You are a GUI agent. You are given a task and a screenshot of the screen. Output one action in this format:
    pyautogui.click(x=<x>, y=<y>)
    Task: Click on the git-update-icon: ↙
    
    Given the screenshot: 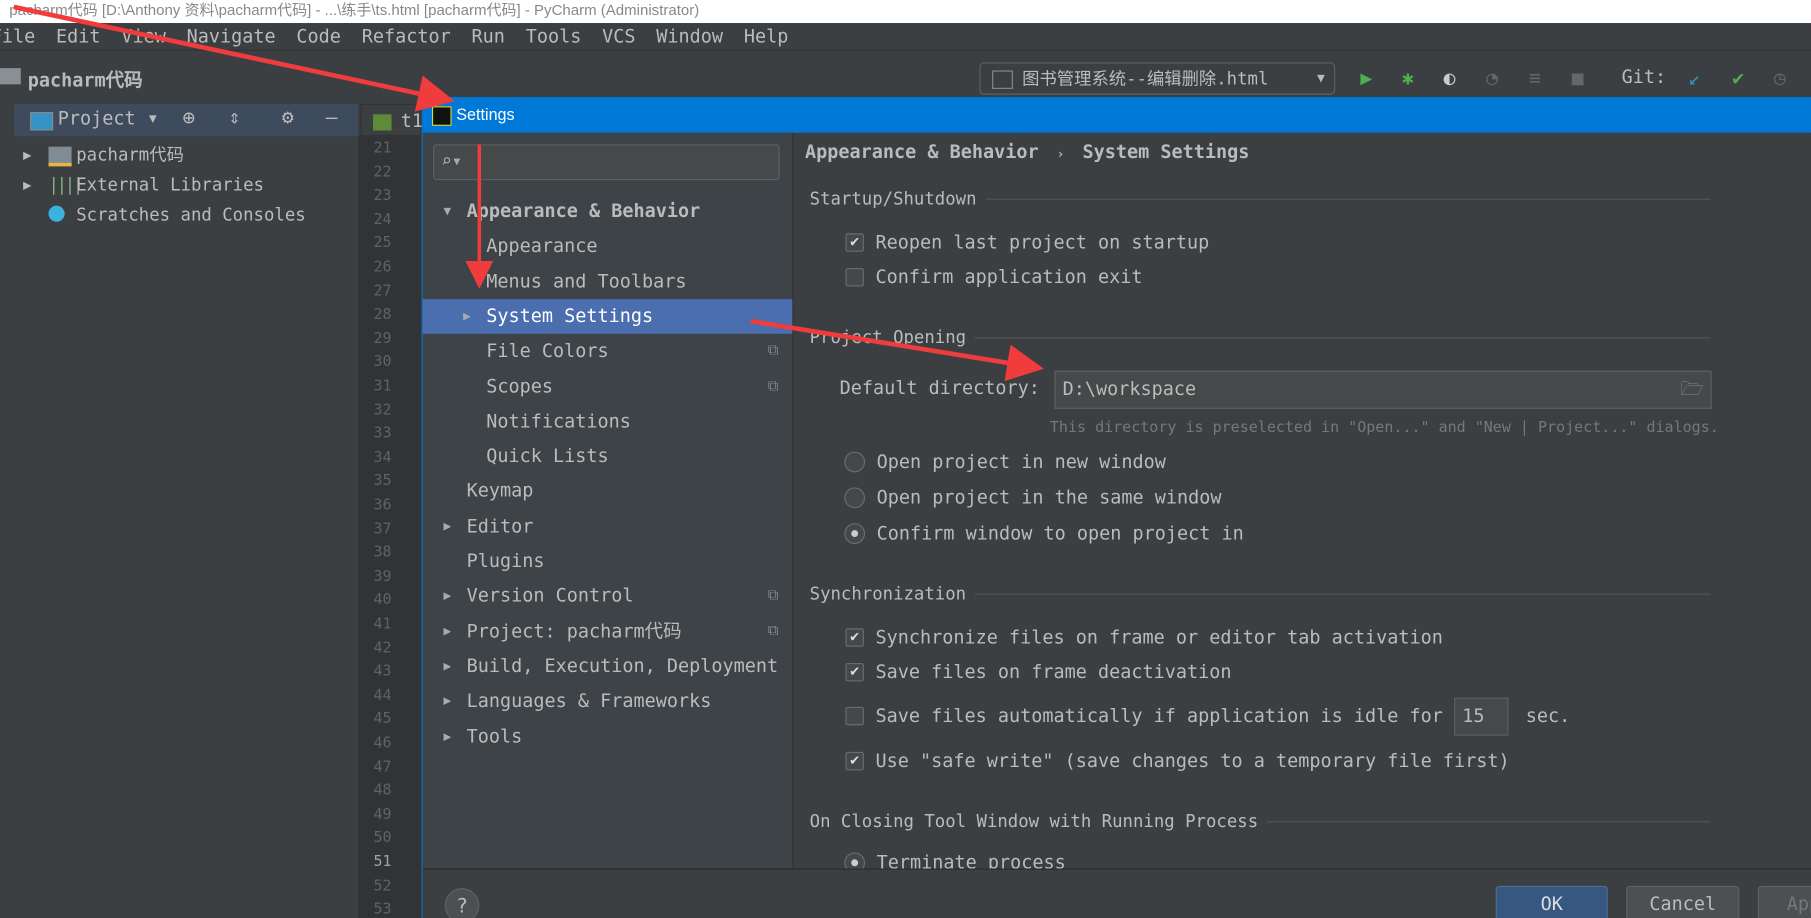 What is the action you would take?
    pyautogui.click(x=1694, y=78)
    